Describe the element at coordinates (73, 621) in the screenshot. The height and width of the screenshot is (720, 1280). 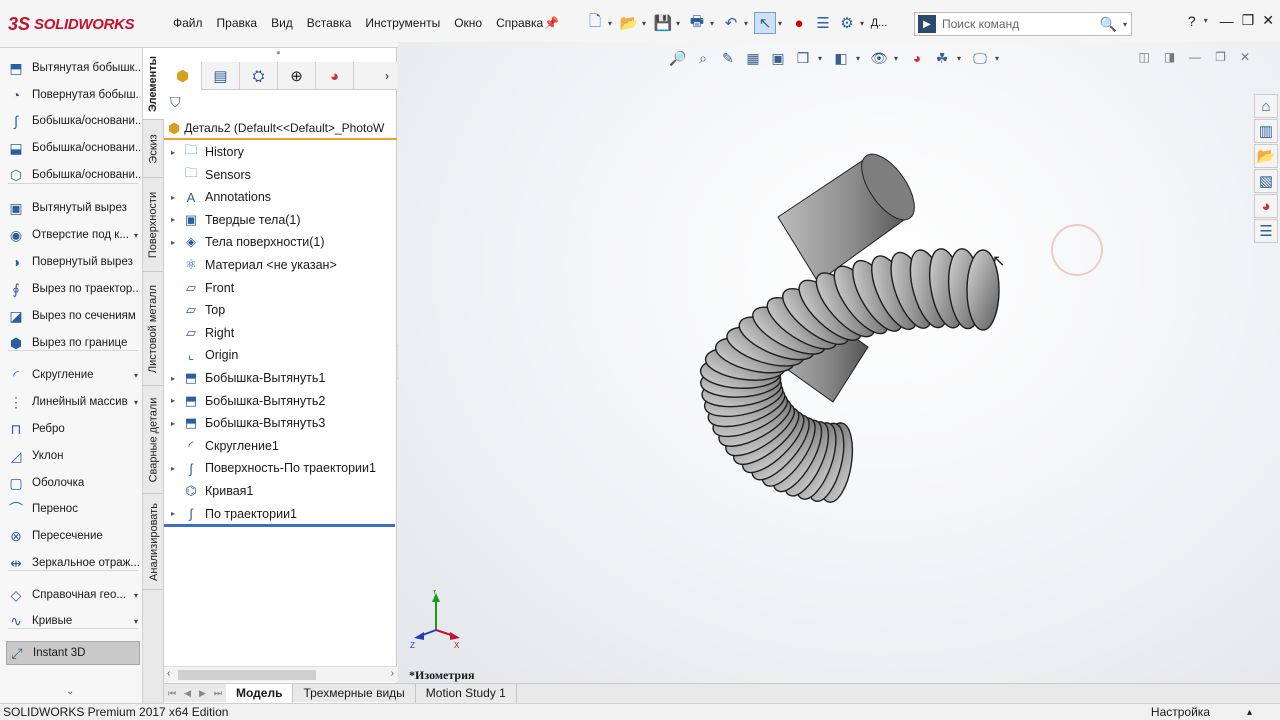
I see `command-curves: ∿ Кривые ▾` at that location.